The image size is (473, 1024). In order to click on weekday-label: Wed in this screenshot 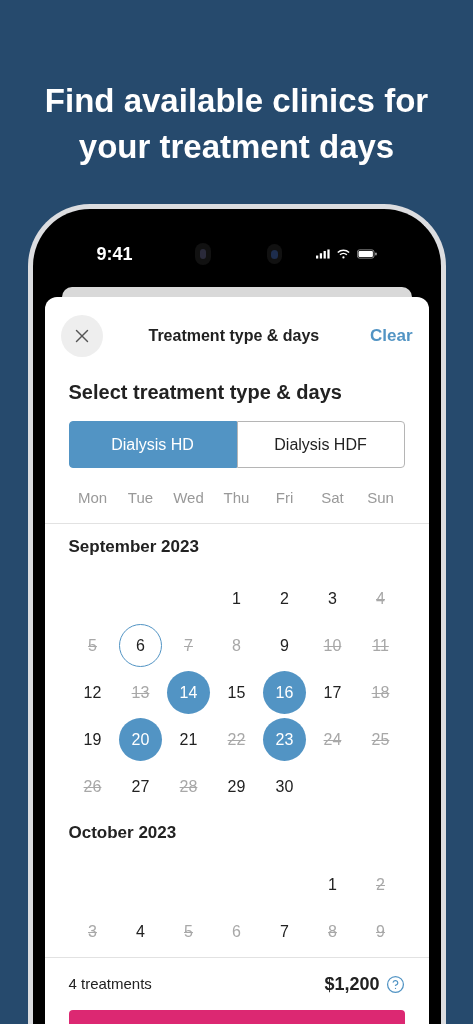, I will do `click(188, 498)`.